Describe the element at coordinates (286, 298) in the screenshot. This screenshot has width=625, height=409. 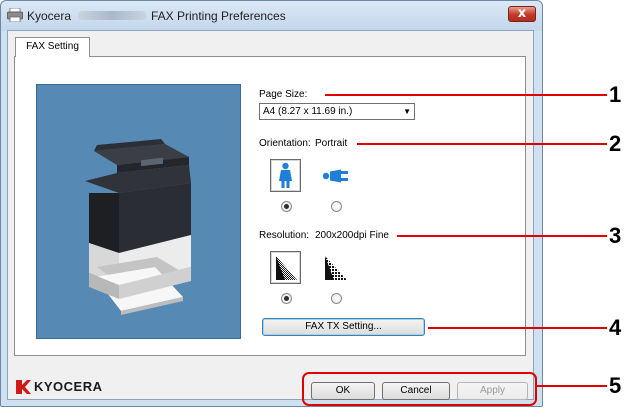
I see `resolution-fine-radio` at that location.